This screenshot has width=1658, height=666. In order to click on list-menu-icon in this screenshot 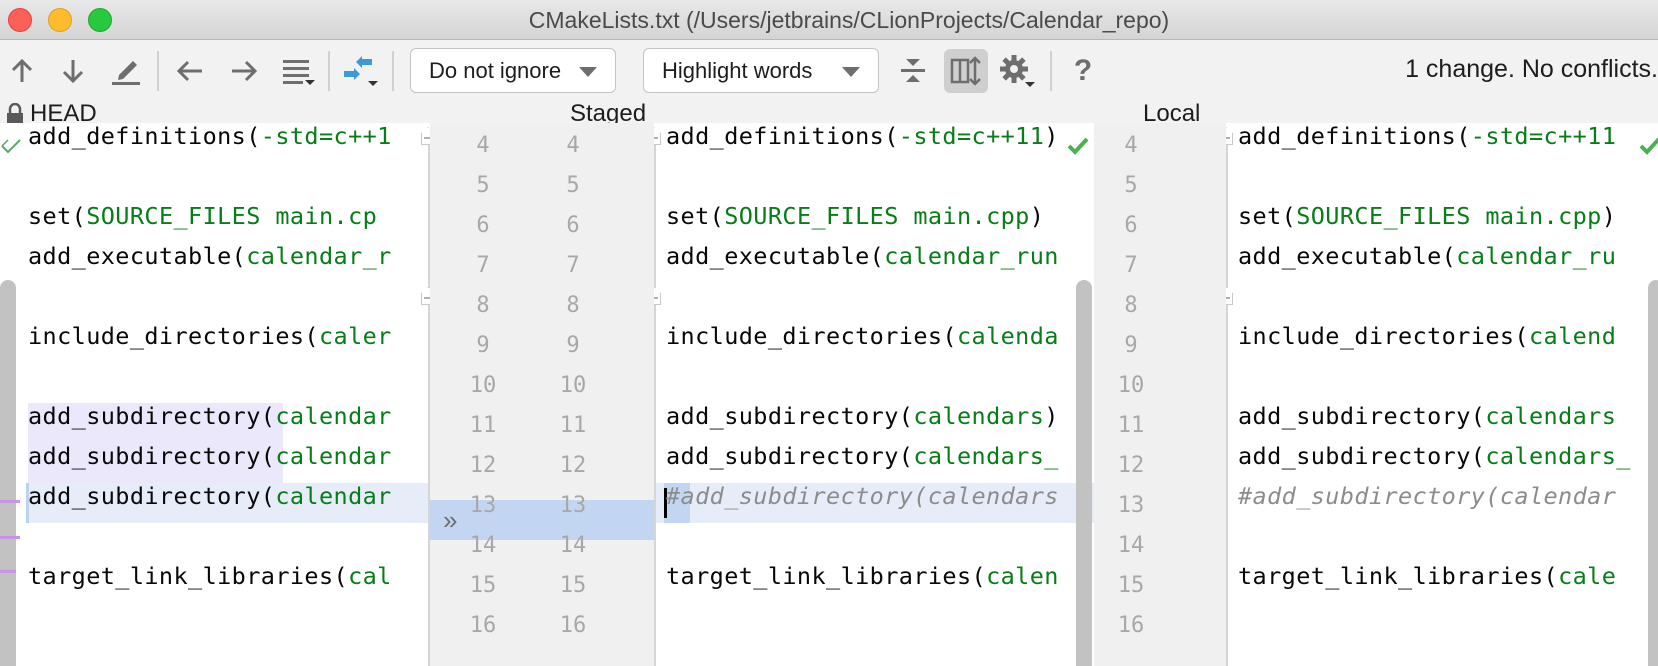, I will do `click(298, 71)`.